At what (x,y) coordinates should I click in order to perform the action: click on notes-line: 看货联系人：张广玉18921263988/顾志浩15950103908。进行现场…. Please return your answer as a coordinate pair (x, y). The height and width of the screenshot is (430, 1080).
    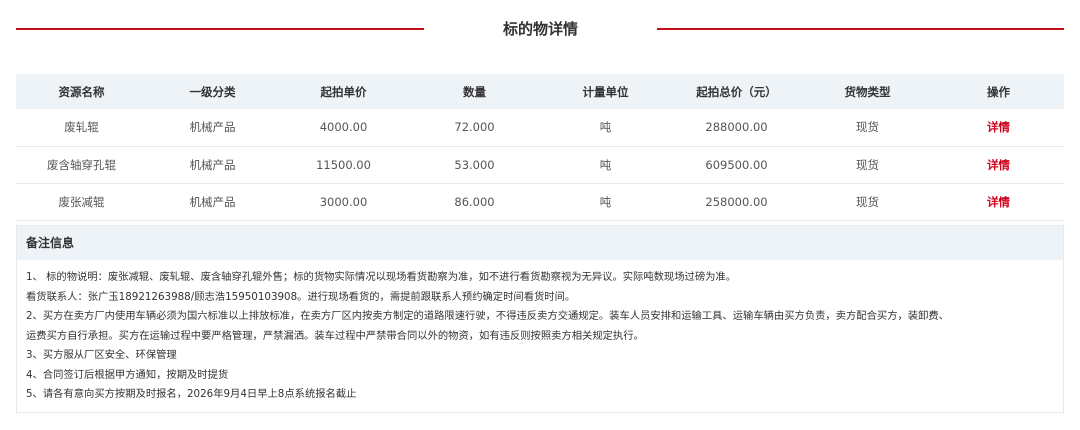
    Looking at the image, I should click on (301, 296).